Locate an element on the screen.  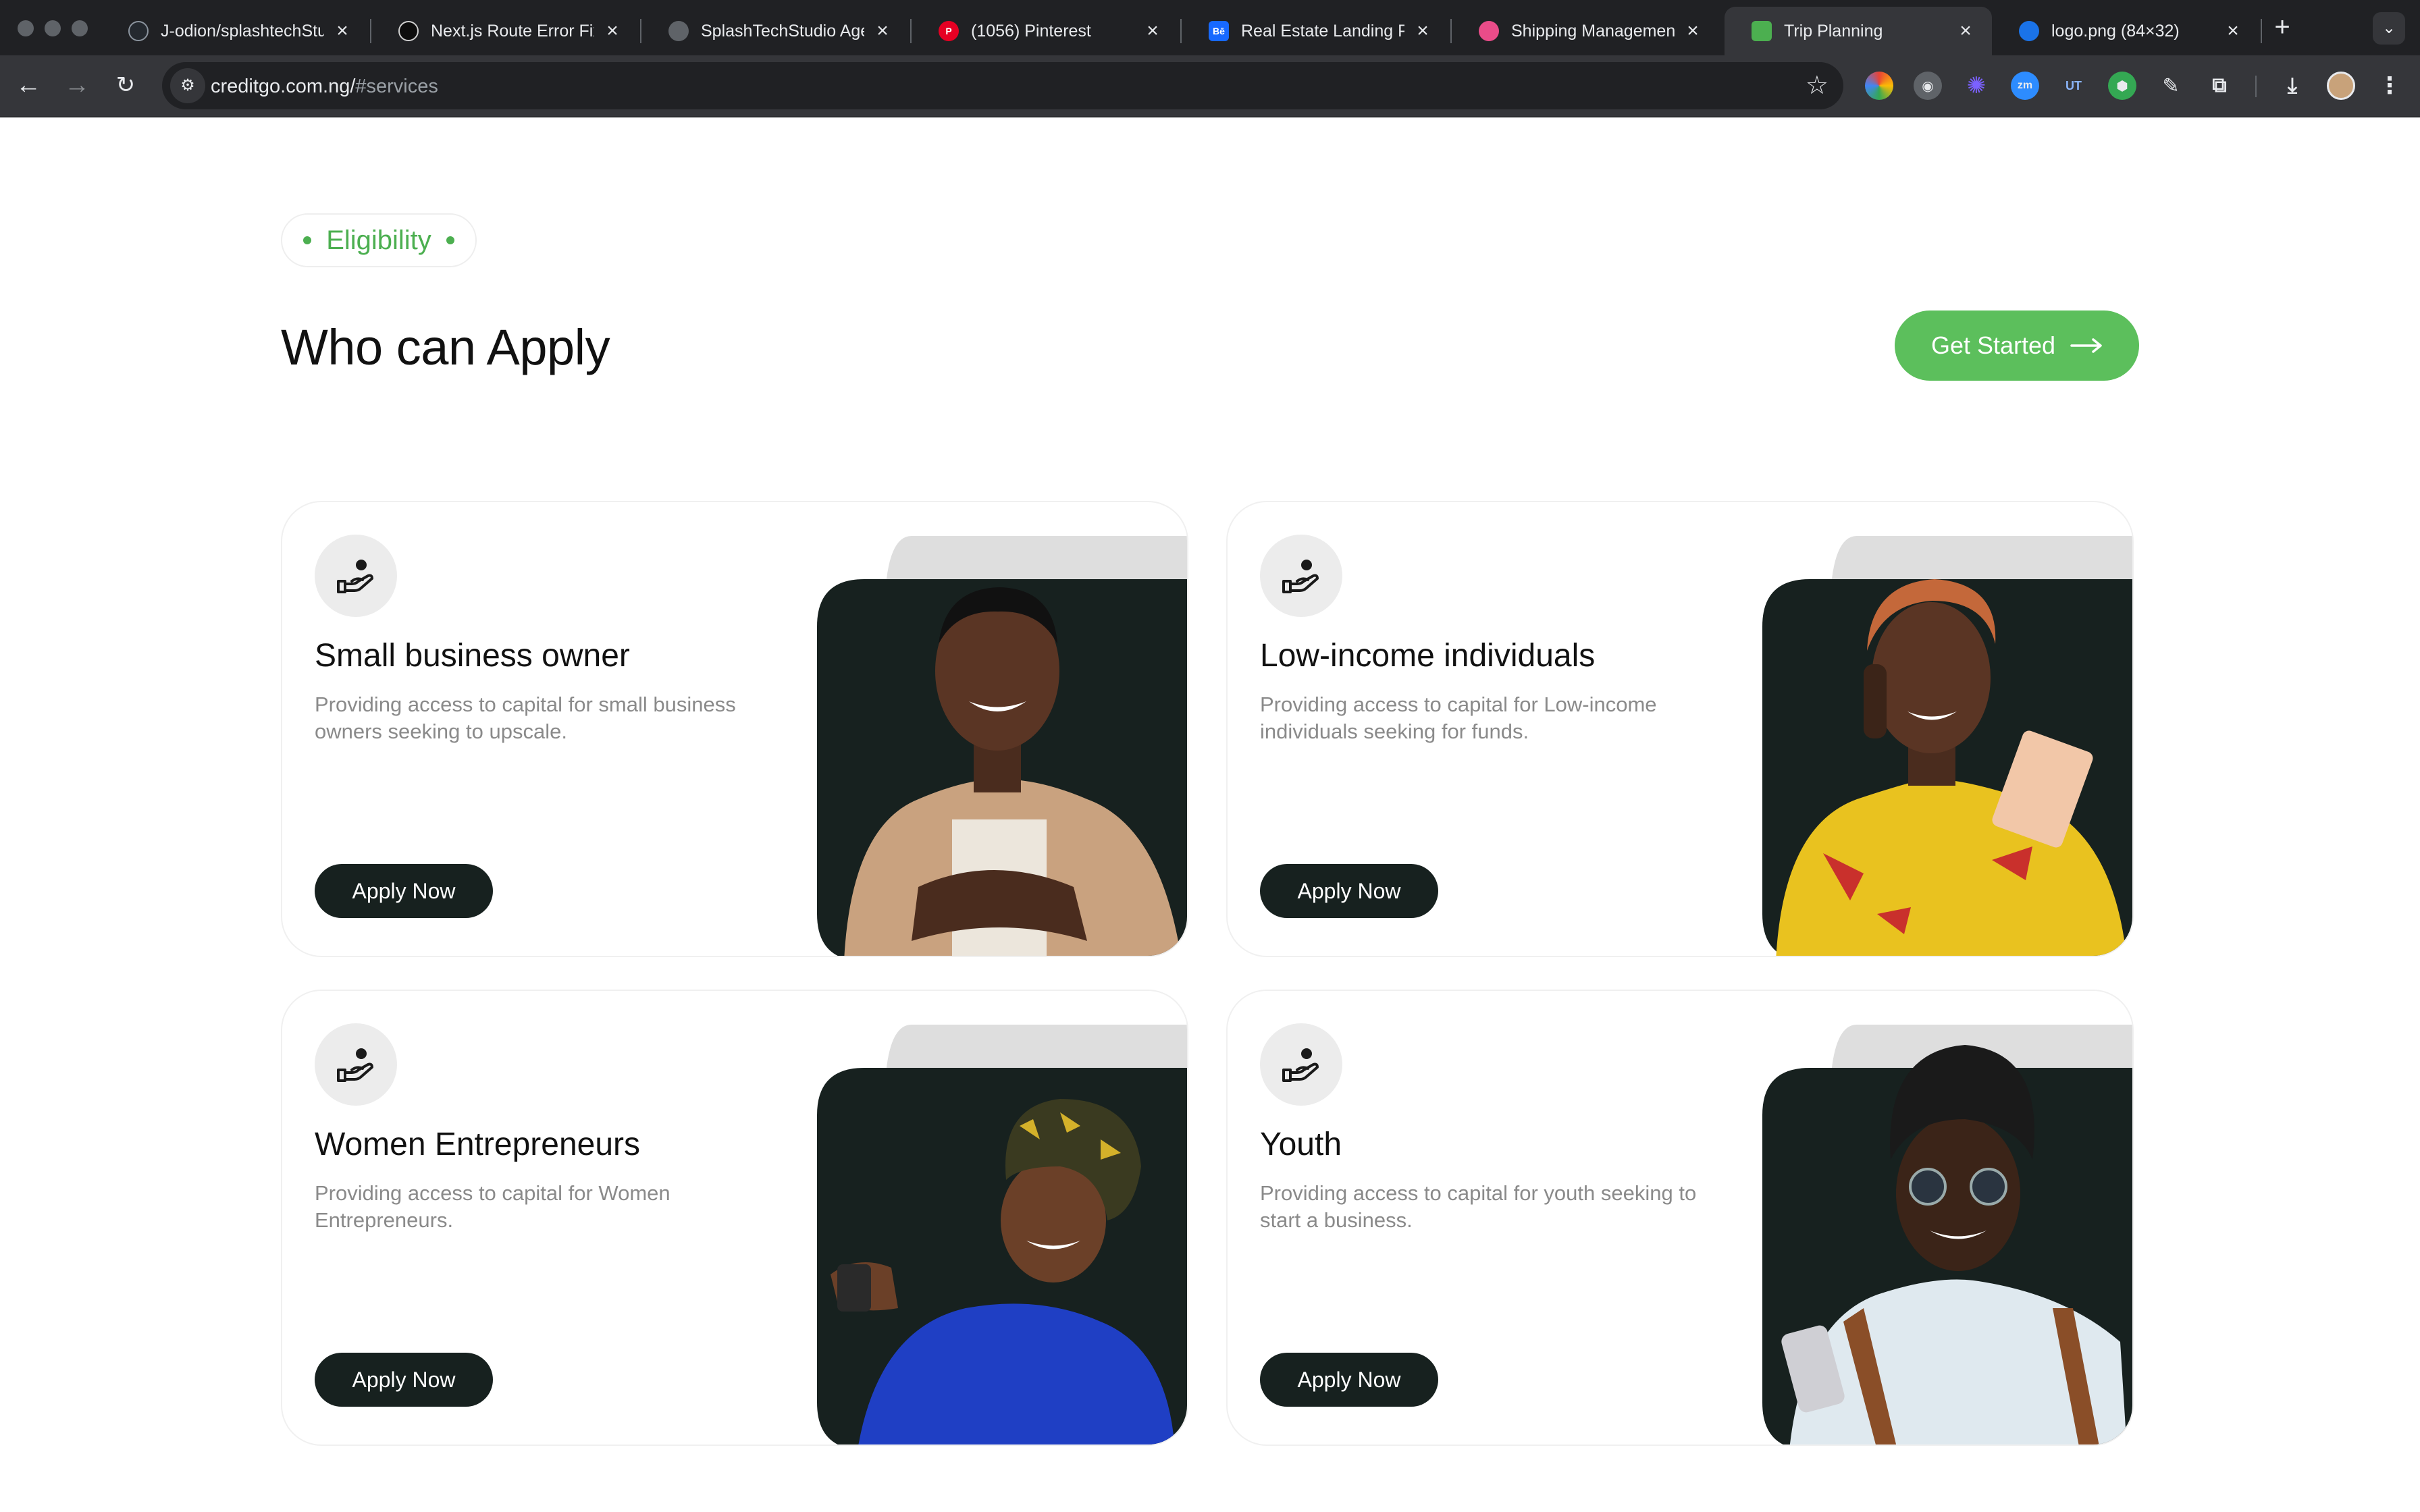
card-title: Low-income individuals is located at coordinates (1428, 656).